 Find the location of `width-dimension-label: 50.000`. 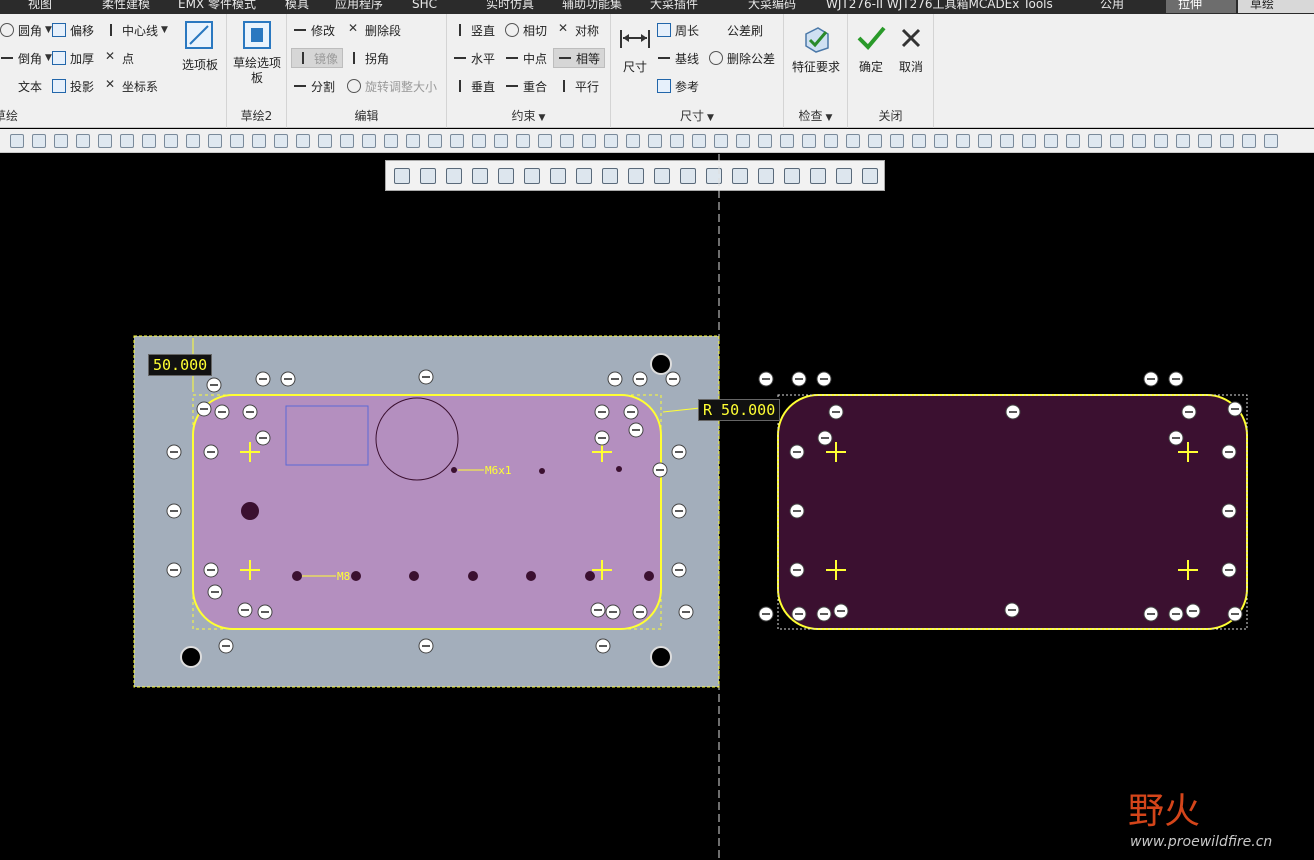

width-dimension-label: 50.000 is located at coordinates (180, 365).